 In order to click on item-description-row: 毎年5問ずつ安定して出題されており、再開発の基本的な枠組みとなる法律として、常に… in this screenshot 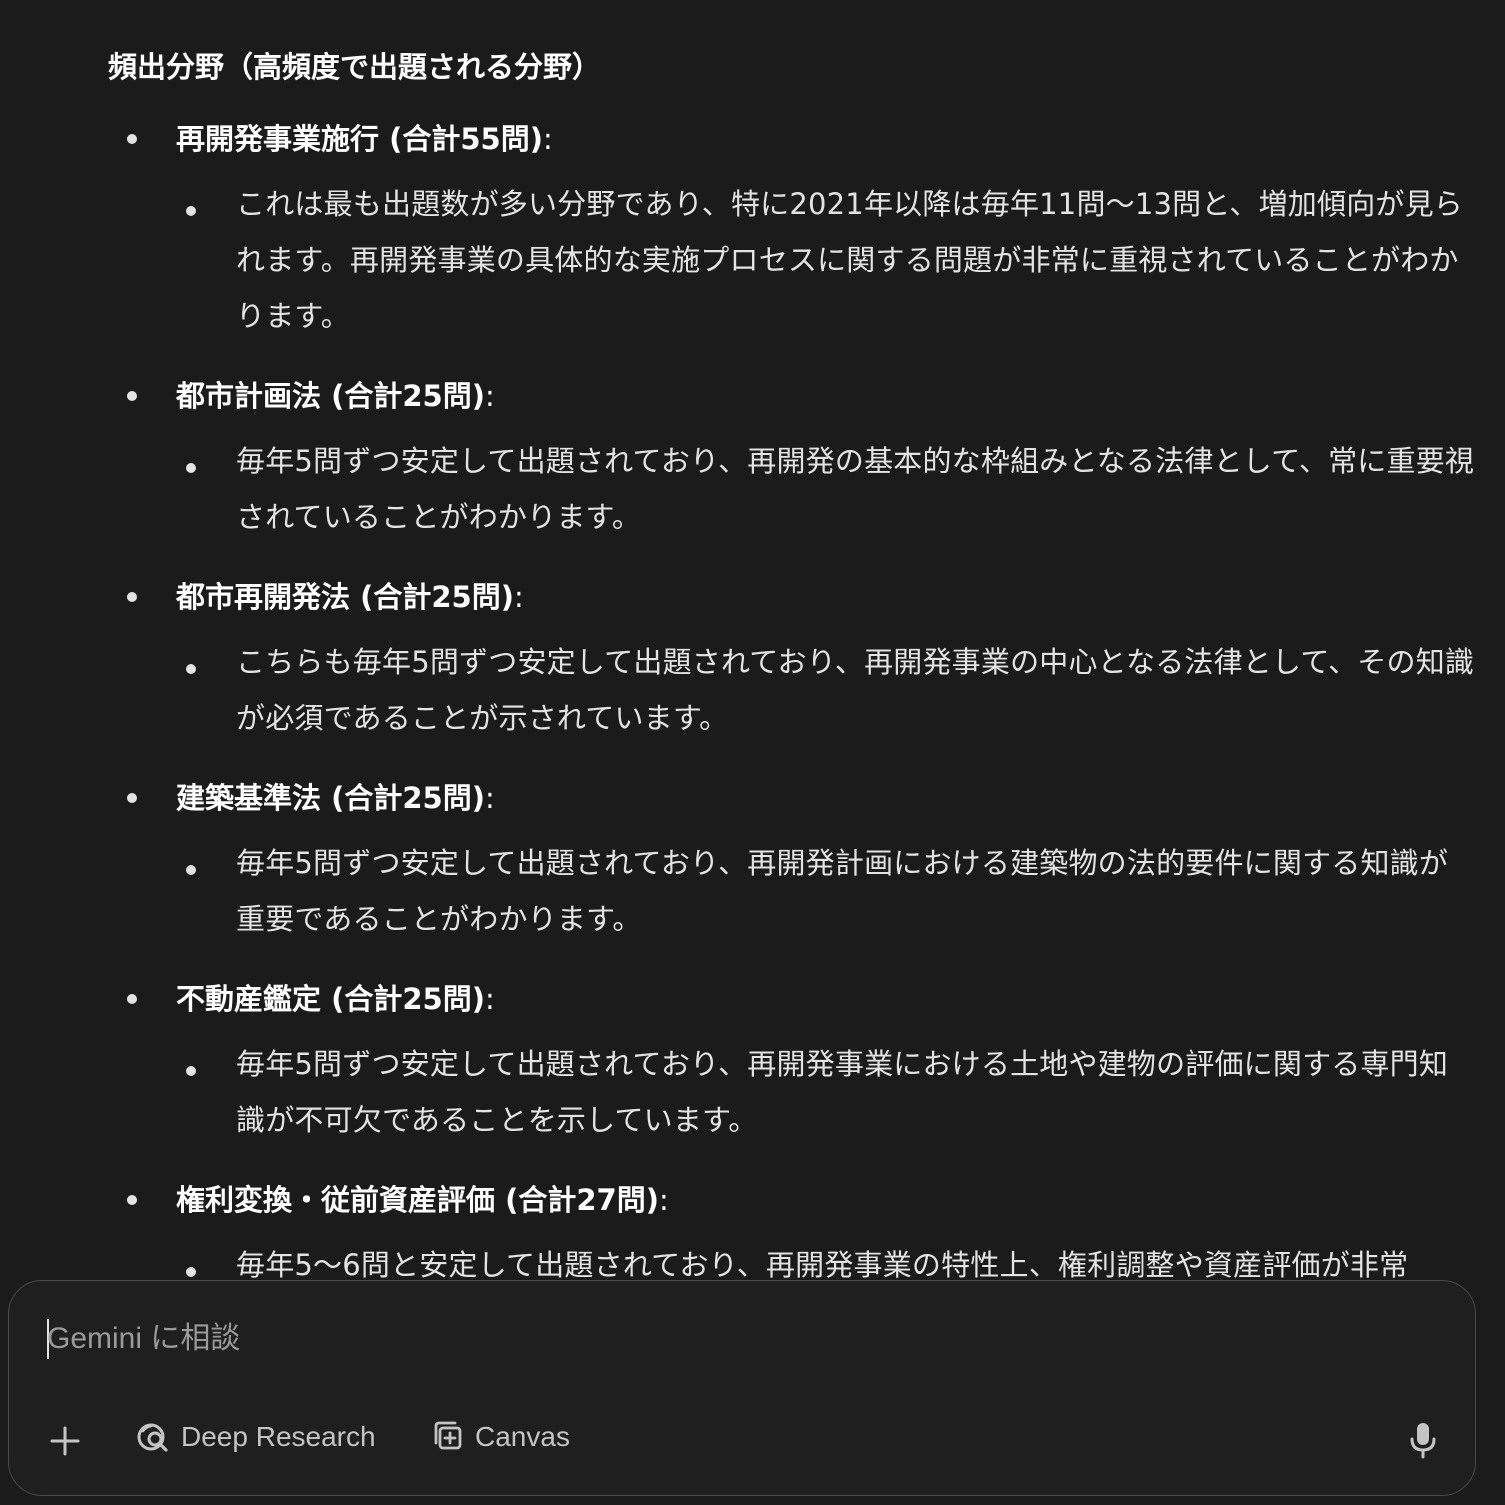, I will do `click(752, 489)`.